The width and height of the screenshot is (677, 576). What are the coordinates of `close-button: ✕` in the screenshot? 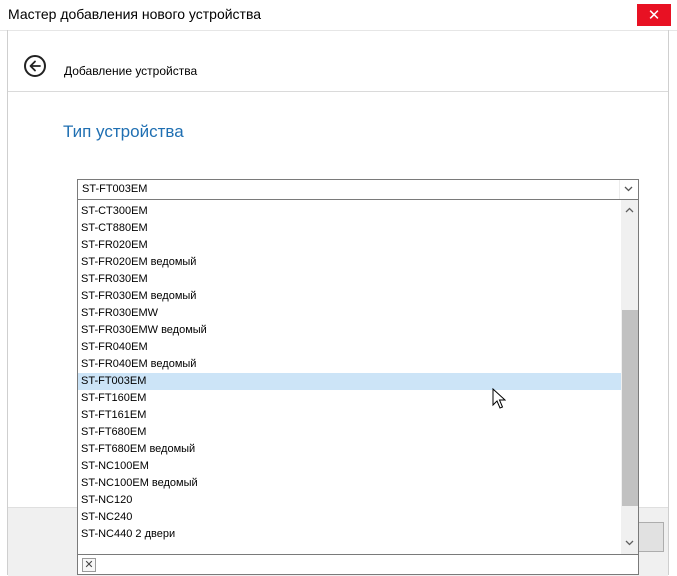 It's located at (654, 15).